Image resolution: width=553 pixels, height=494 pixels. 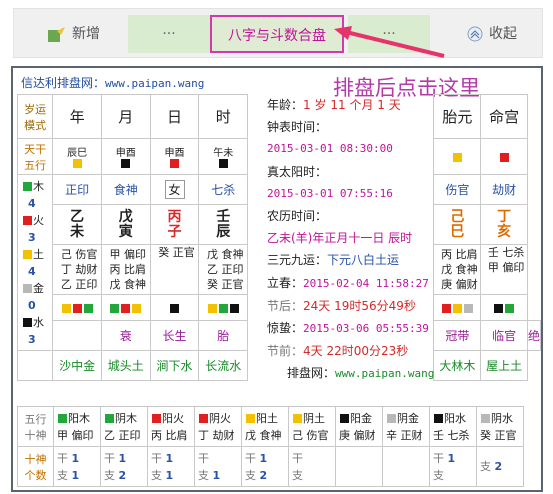 What do you see at coordinates (79, 418) in the screenshot?
I see `yinyang-label: 阳木` at bounding box center [79, 418].